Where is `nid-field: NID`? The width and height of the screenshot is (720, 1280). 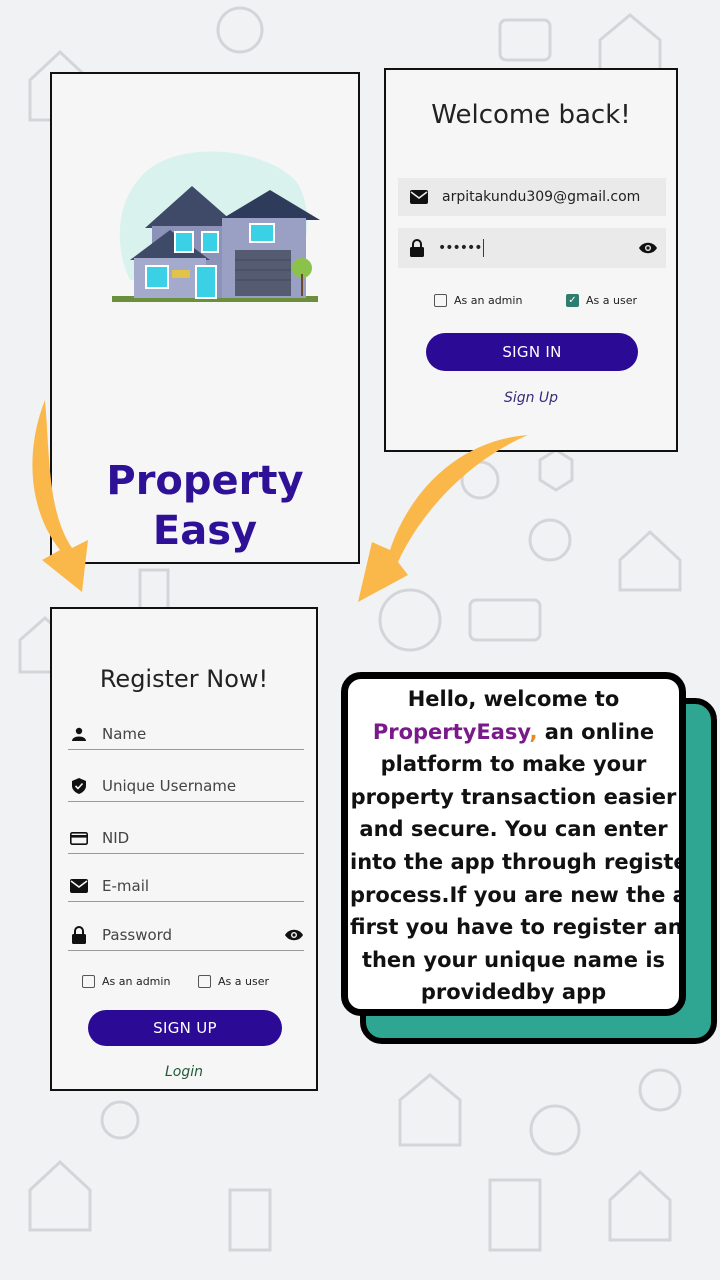
nid-field: NID is located at coordinates (186, 838).